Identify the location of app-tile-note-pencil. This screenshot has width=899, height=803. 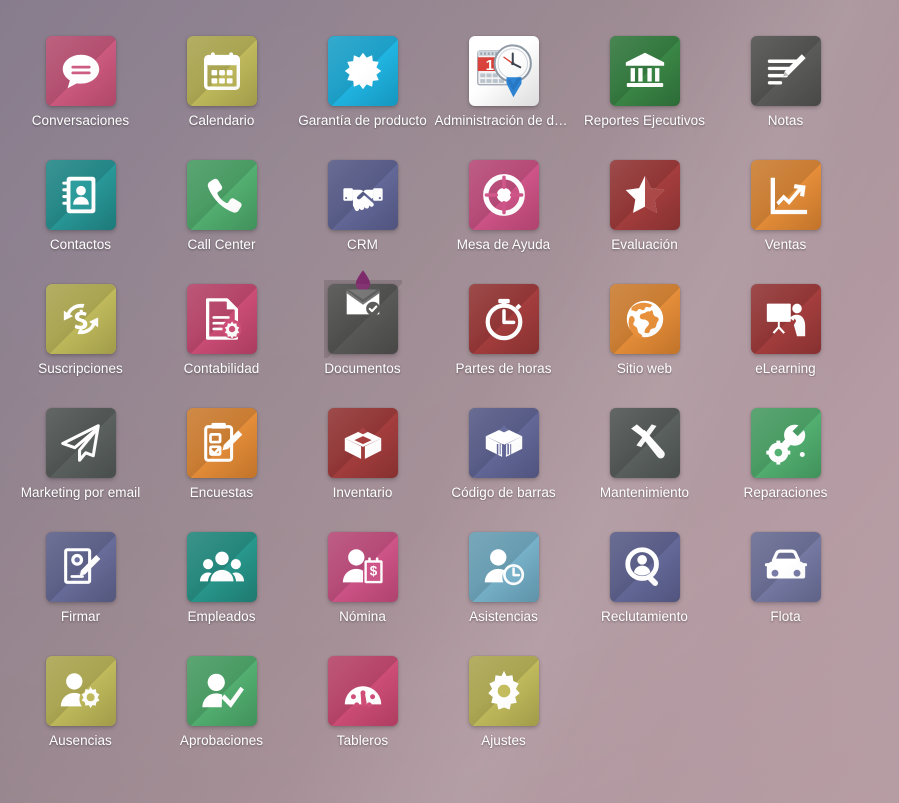
(785, 71).